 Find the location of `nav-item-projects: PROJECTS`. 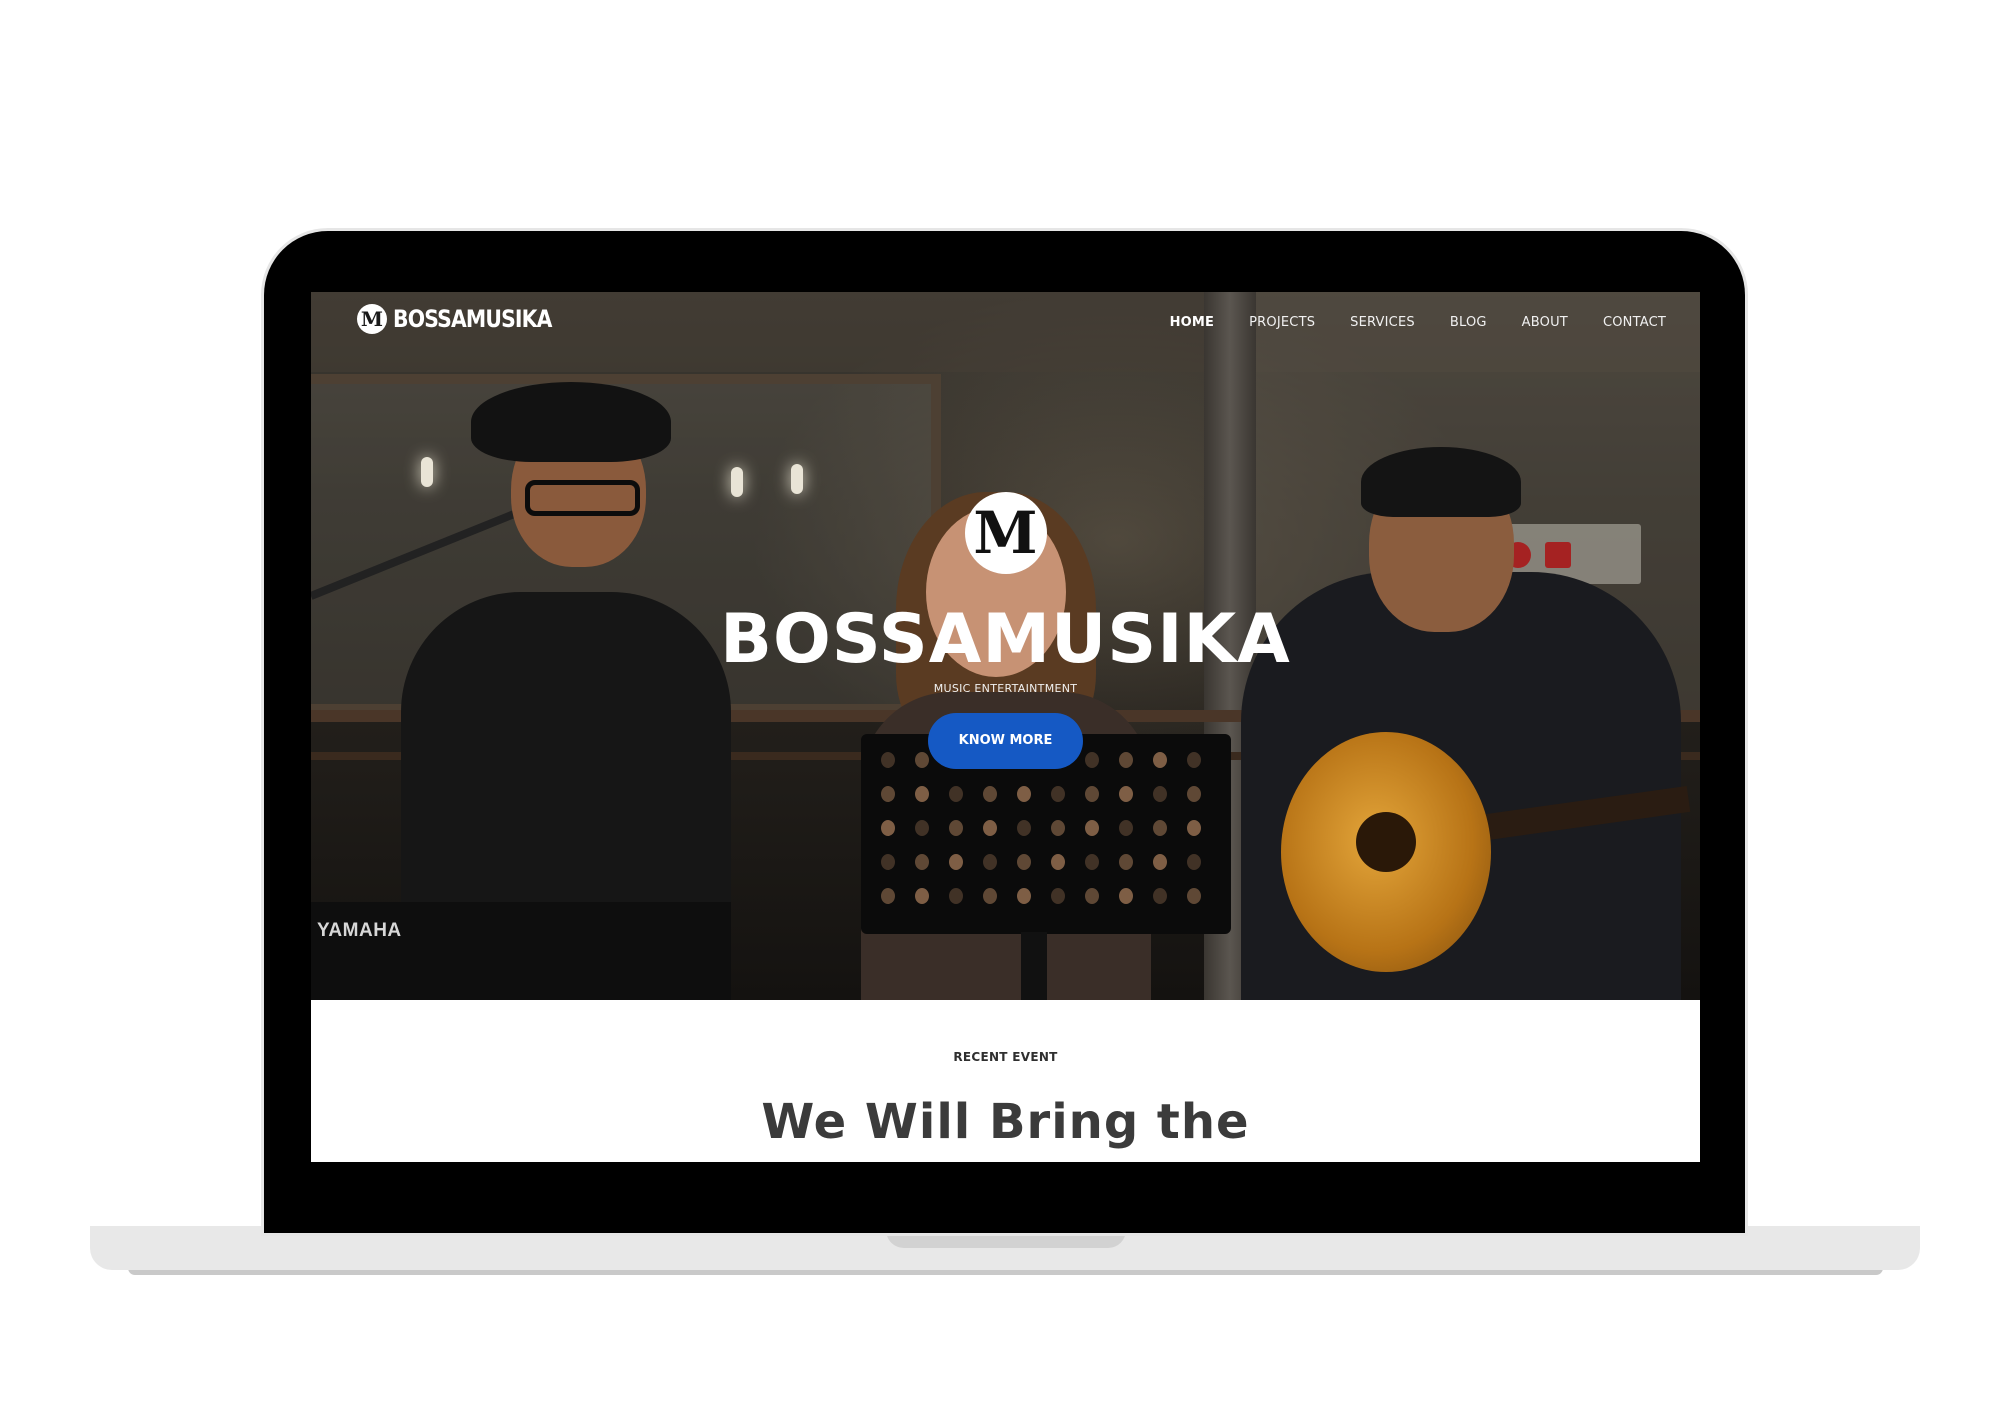

nav-item-projects: PROJECTS is located at coordinates (1282, 322).